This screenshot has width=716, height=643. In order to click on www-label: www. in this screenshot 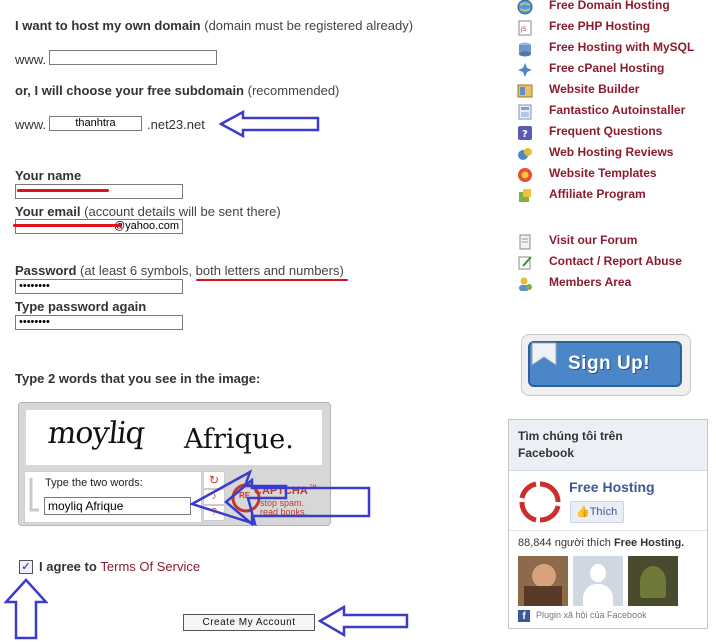, I will do `click(31, 59)`.